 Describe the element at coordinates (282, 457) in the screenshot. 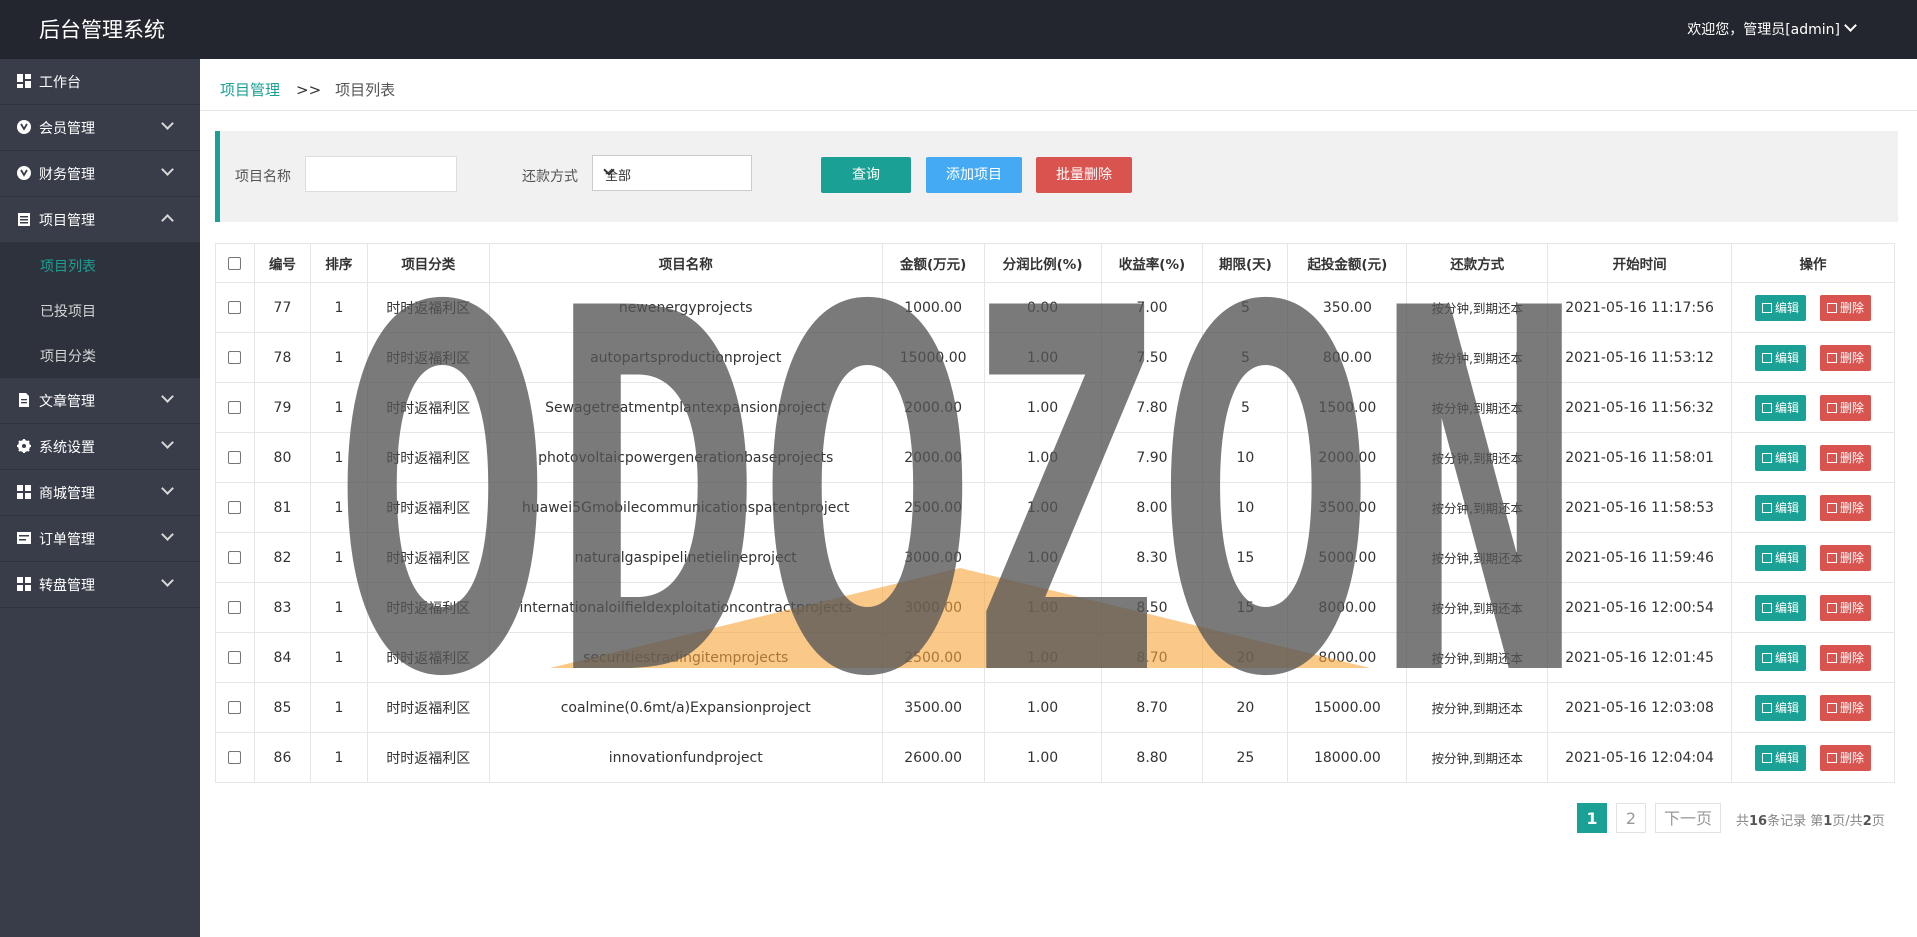

I see `table-cell: 80` at that location.